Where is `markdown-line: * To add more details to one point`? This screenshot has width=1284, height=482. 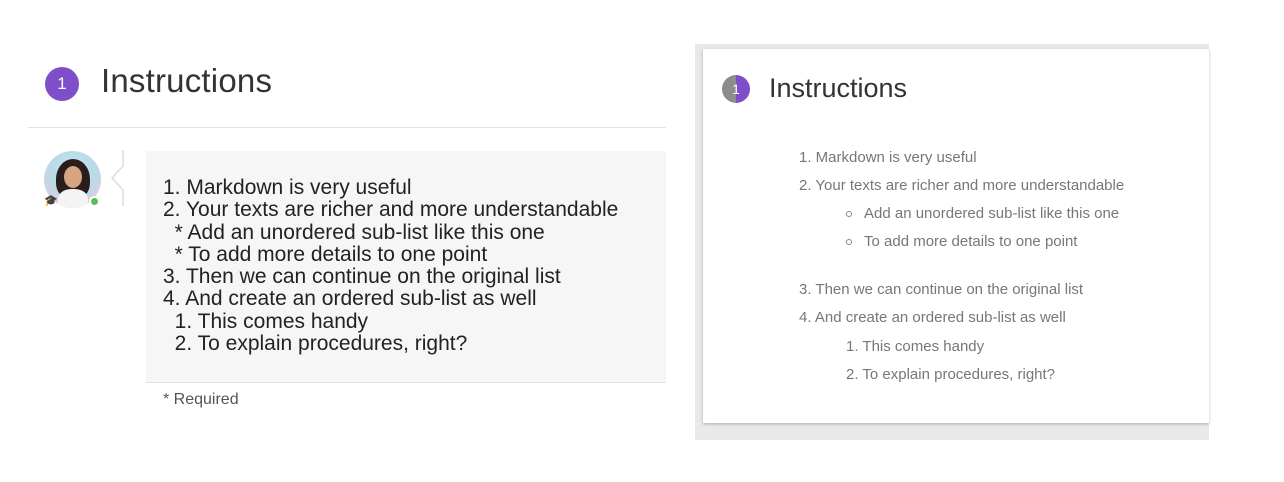 markdown-line: * To add more details to one point is located at coordinates (325, 254).